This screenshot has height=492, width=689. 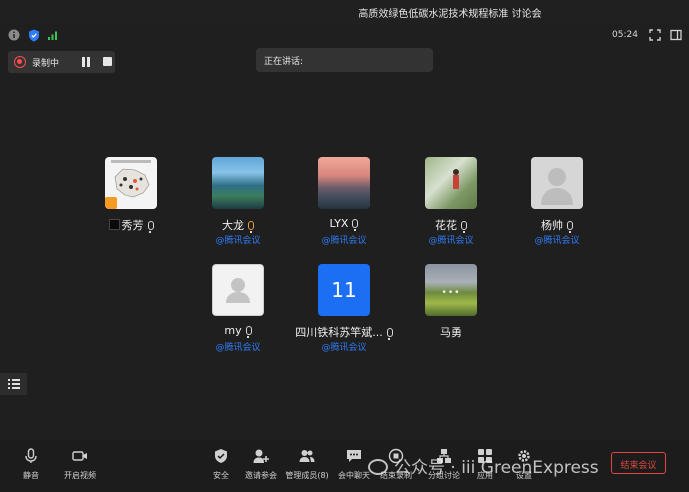 What do you see at coordinates (53, 35) in the screenshot?
I see `signal-strength-icon` at bounding box center [53, 35].